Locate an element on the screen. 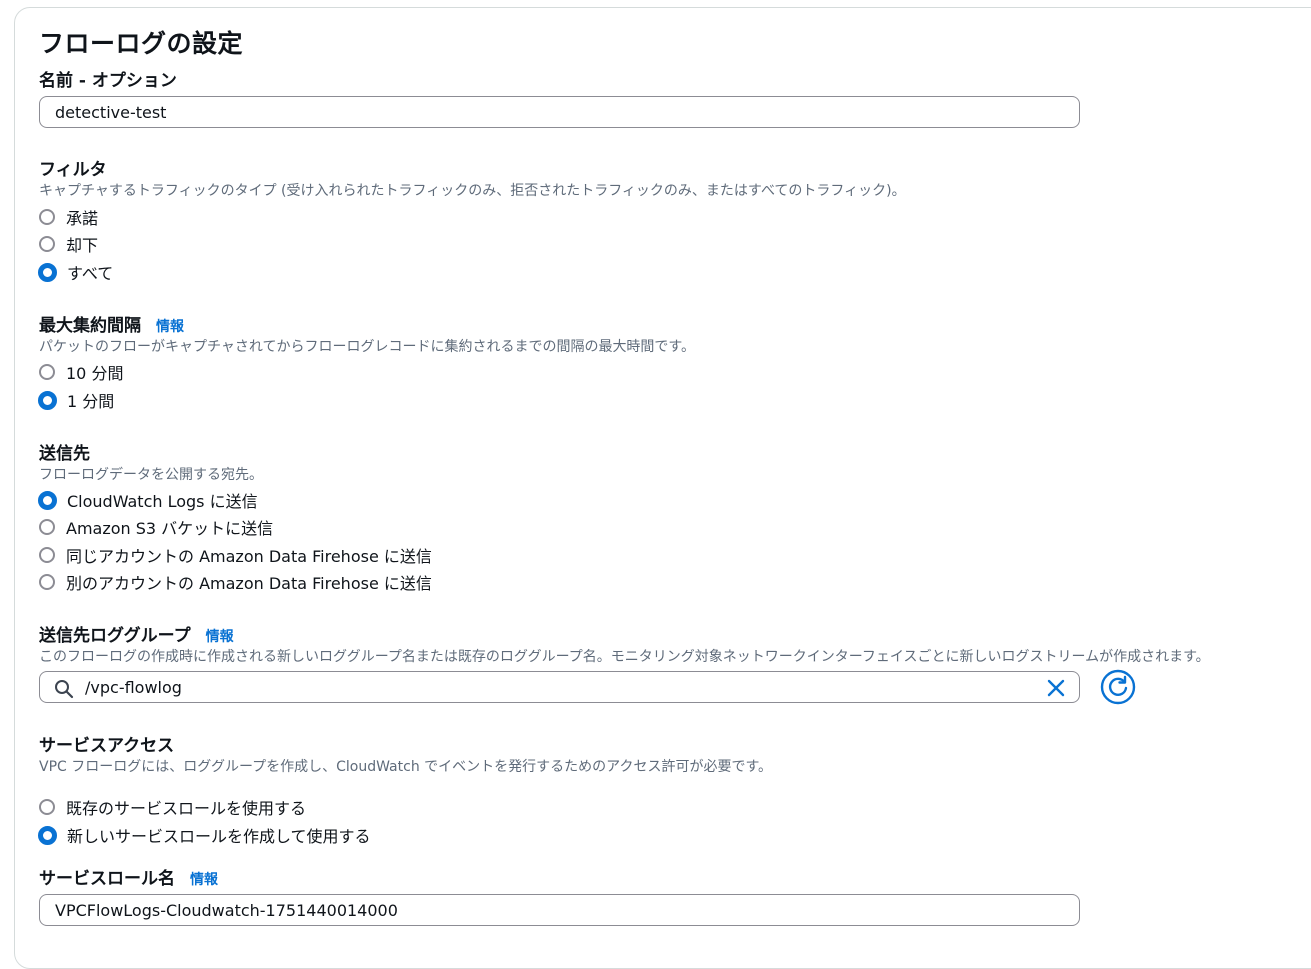 The width and height of the screenshot is (1311, 969). destination-description: フローログデータを公開する宛先。 is located at coordinates (151, 475).